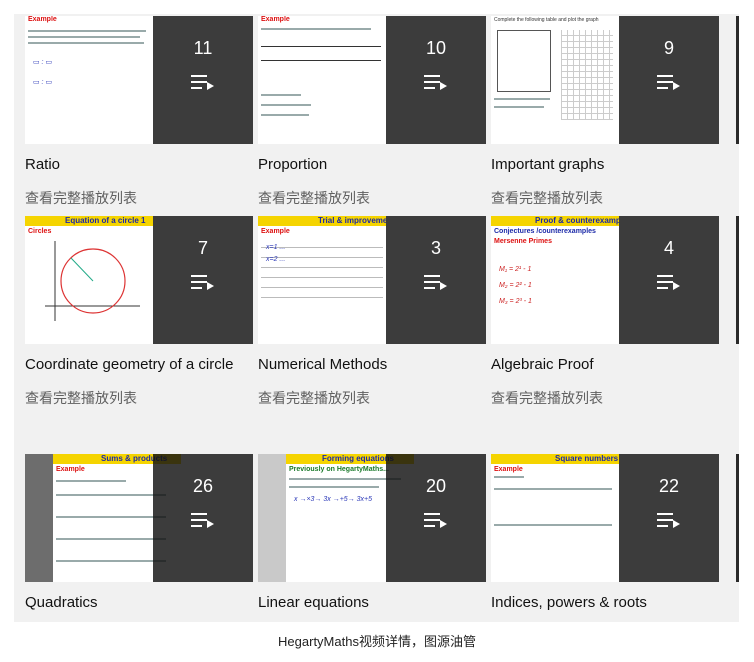 This screenshot has width=754, height=662. What do you see at coordinates (322, 80) in the screenshot?
I see `slide-preview: Example` at bounding box center [322, 80].